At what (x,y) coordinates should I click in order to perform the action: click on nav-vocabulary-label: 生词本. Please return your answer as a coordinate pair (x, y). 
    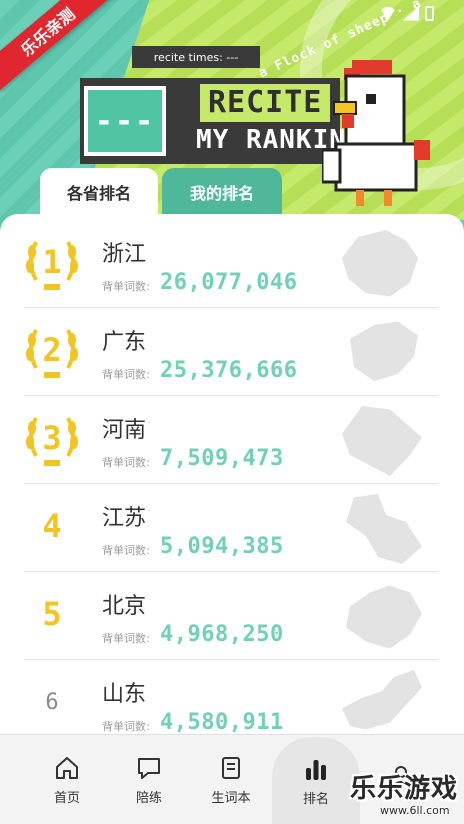
    Looking at the image, I should click on (231, 798).